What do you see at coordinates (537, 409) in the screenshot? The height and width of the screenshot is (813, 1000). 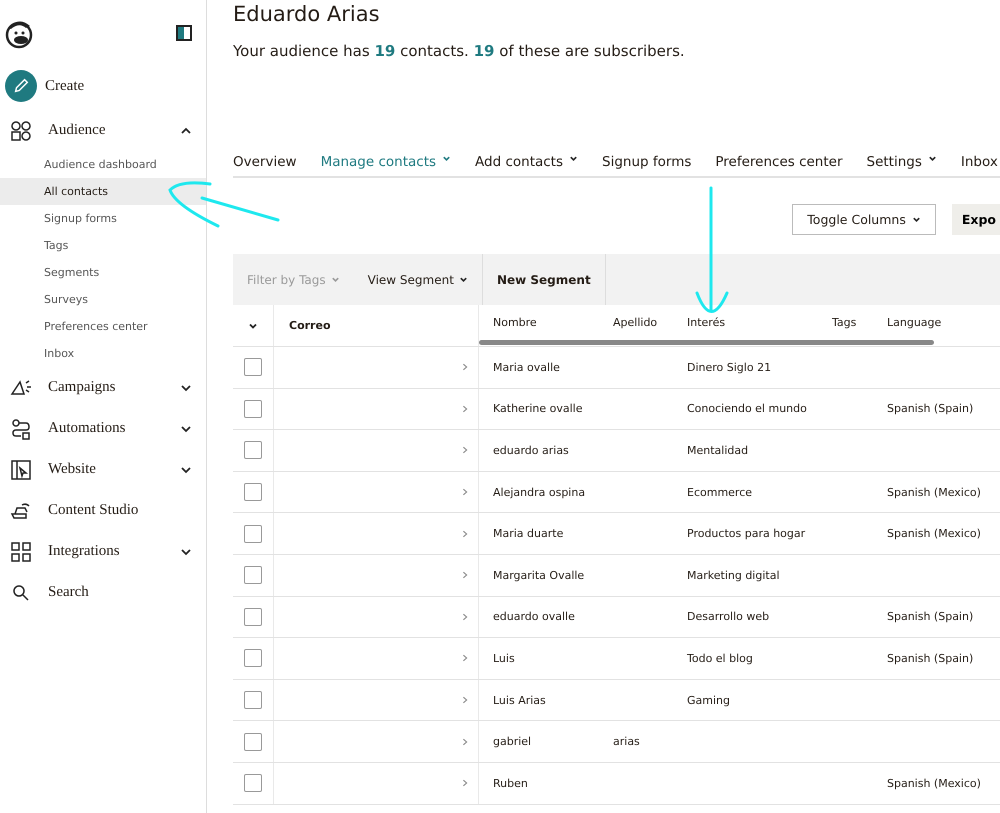 I see `table-cell: Katherine ovalle` at bounding box center [537, 409].